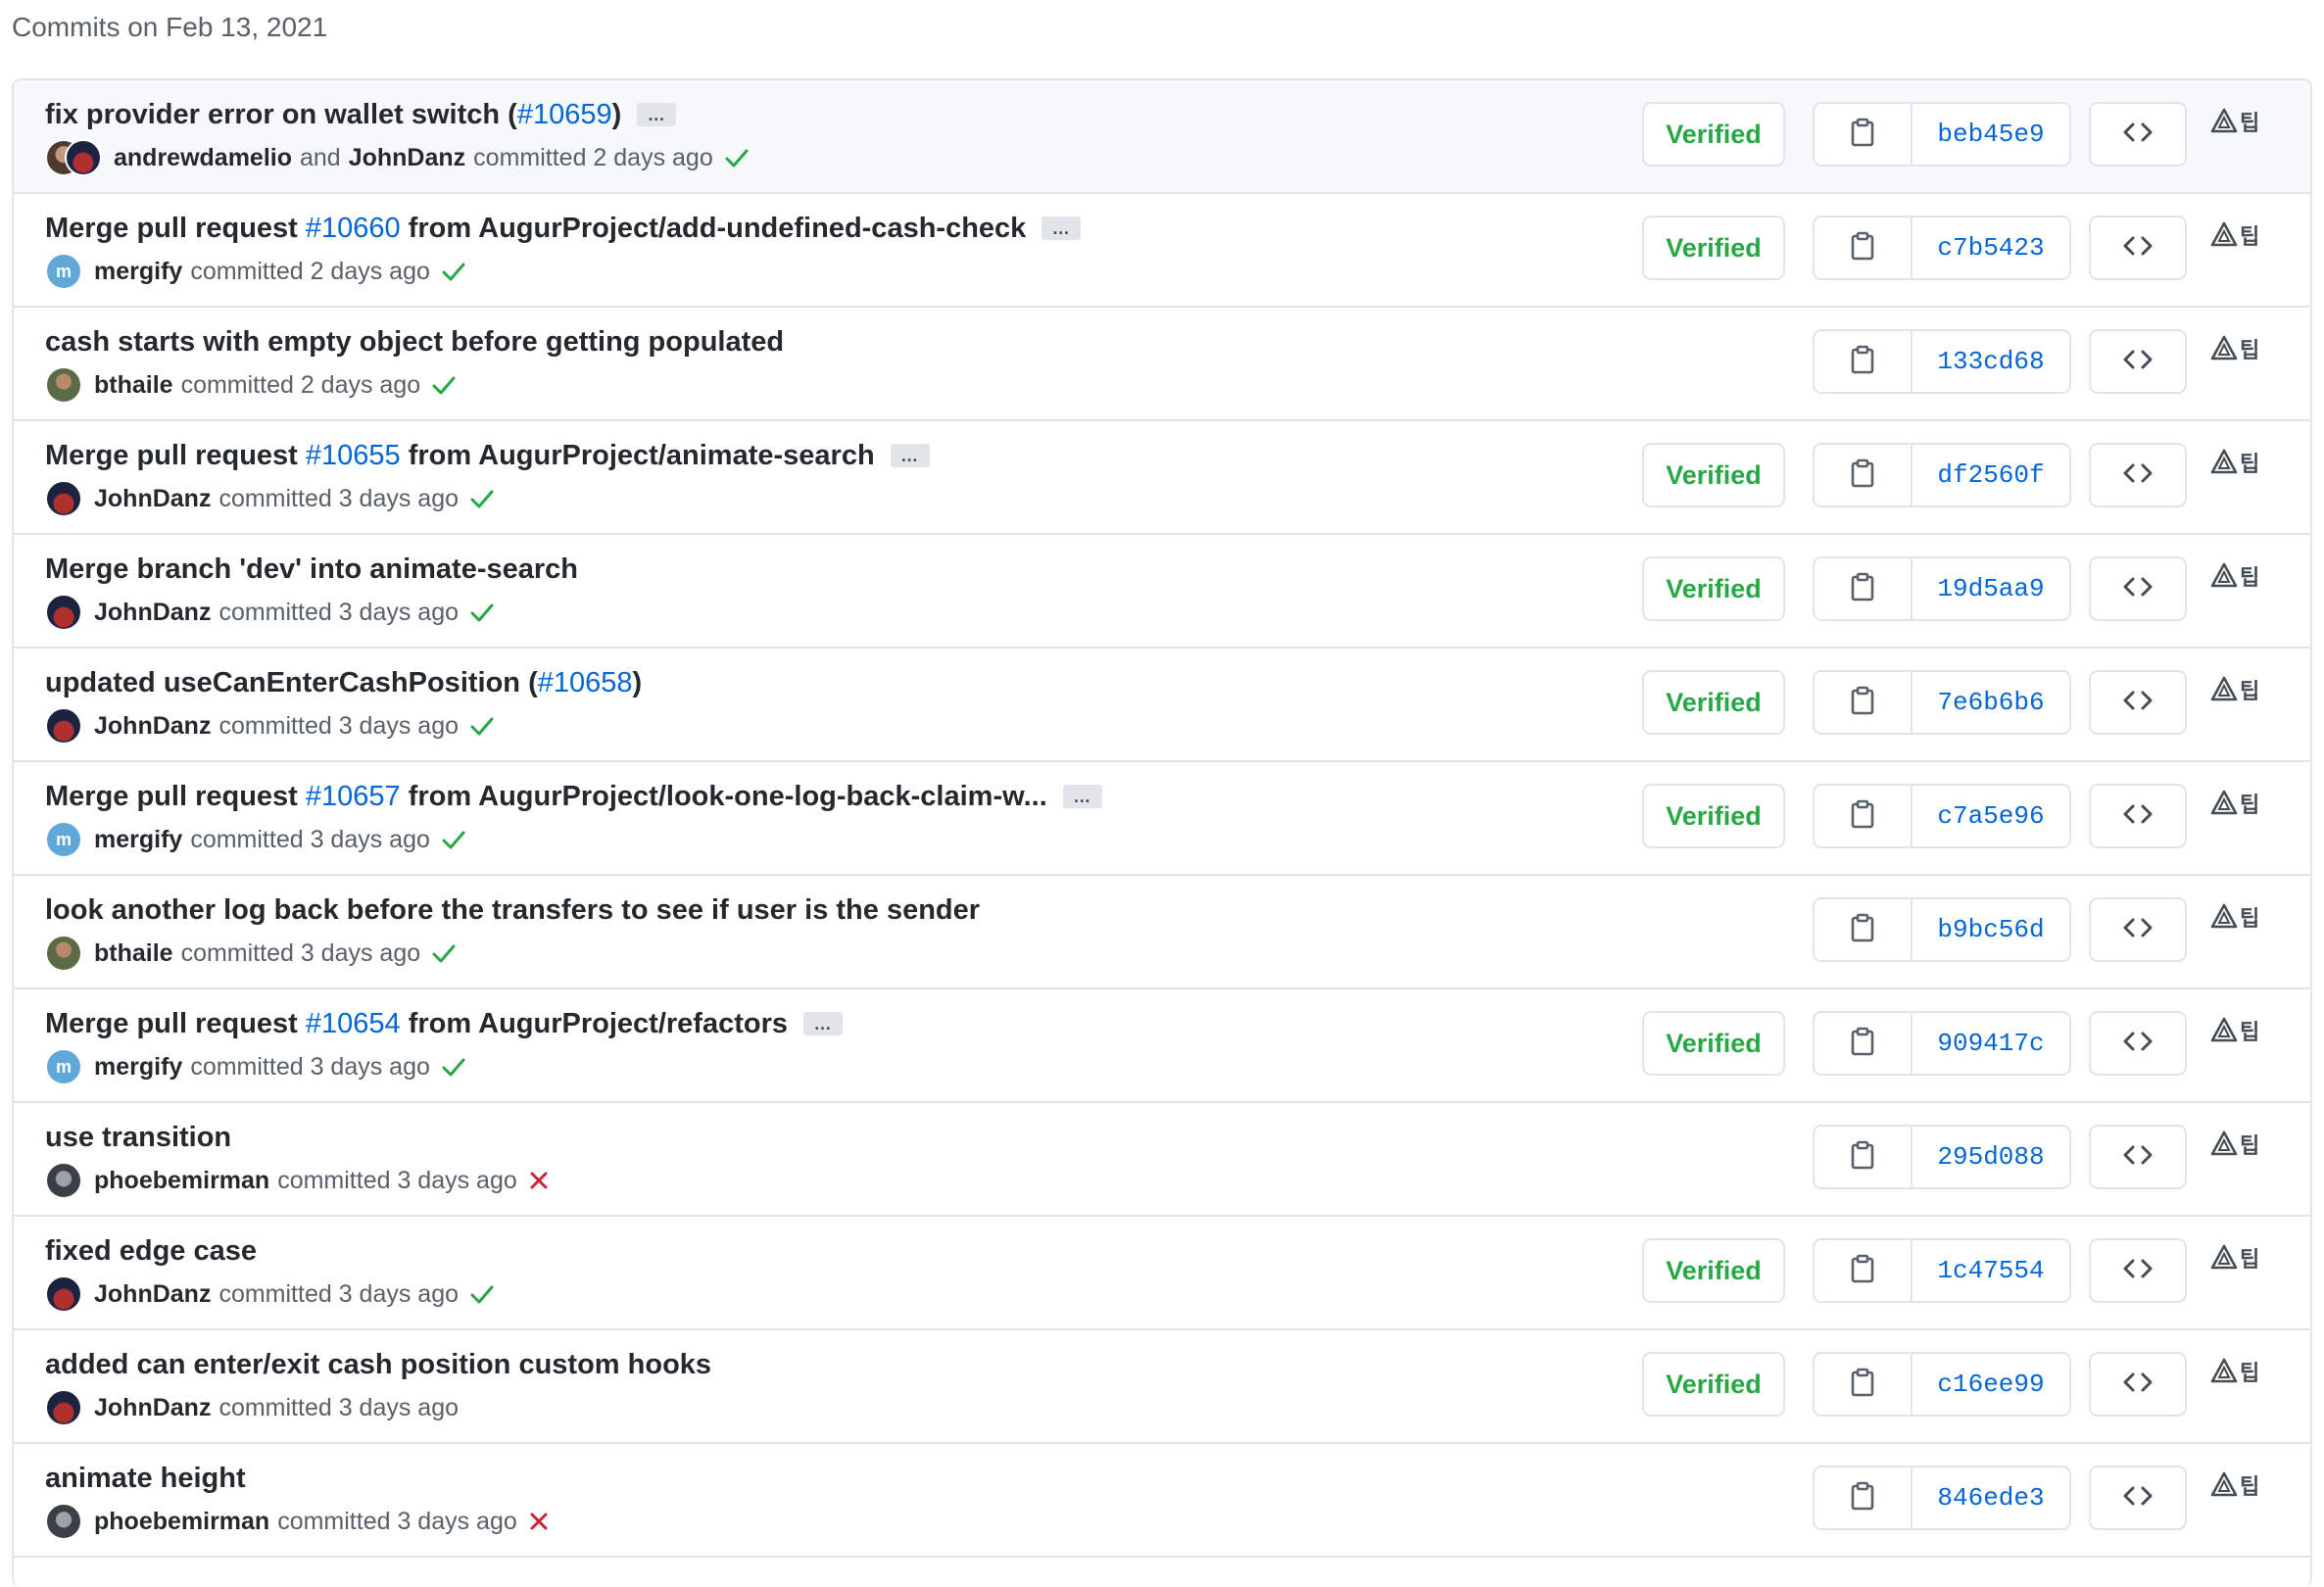 This screenshot has height=1587, width=2324. What do you see at coordinates (638, 682) in the screenshot?
I see `commit-title-text-after: )` at bounding box center [638, 682].